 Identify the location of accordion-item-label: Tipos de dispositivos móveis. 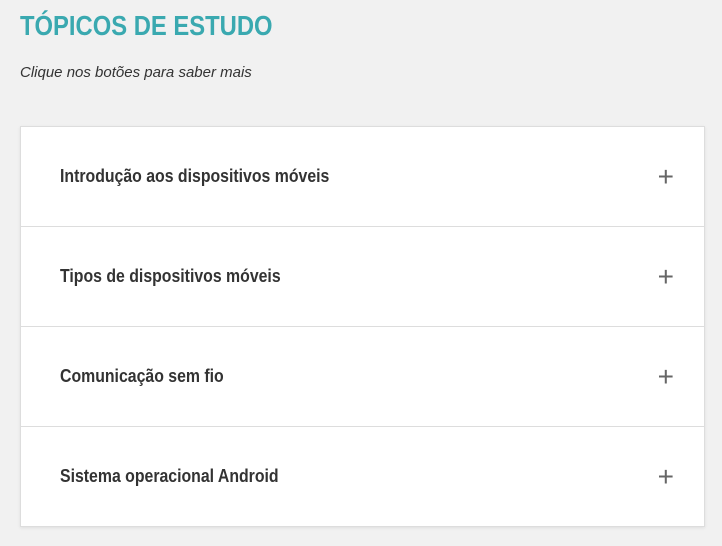
(170, 276).